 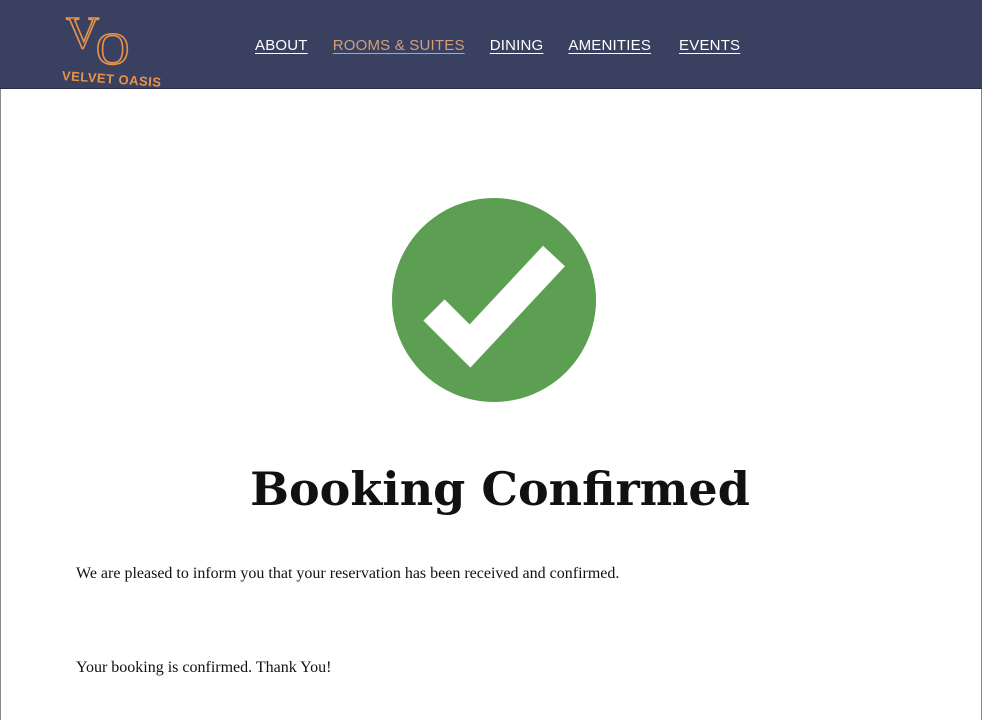 I want to click on nav-item-amenities: AMENITIES, so click(x=609, y=45).